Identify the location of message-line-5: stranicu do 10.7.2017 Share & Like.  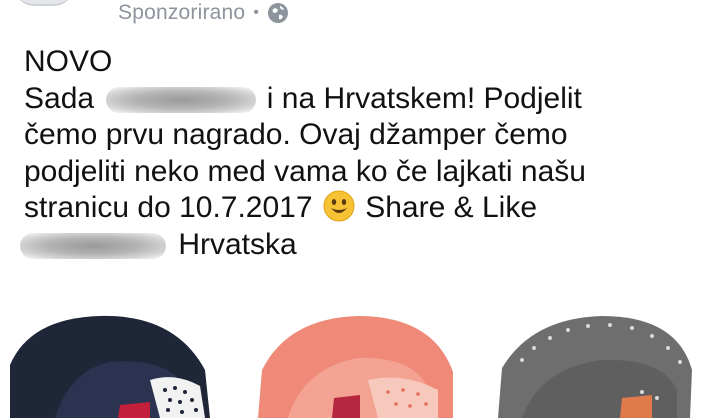
(369, 208).